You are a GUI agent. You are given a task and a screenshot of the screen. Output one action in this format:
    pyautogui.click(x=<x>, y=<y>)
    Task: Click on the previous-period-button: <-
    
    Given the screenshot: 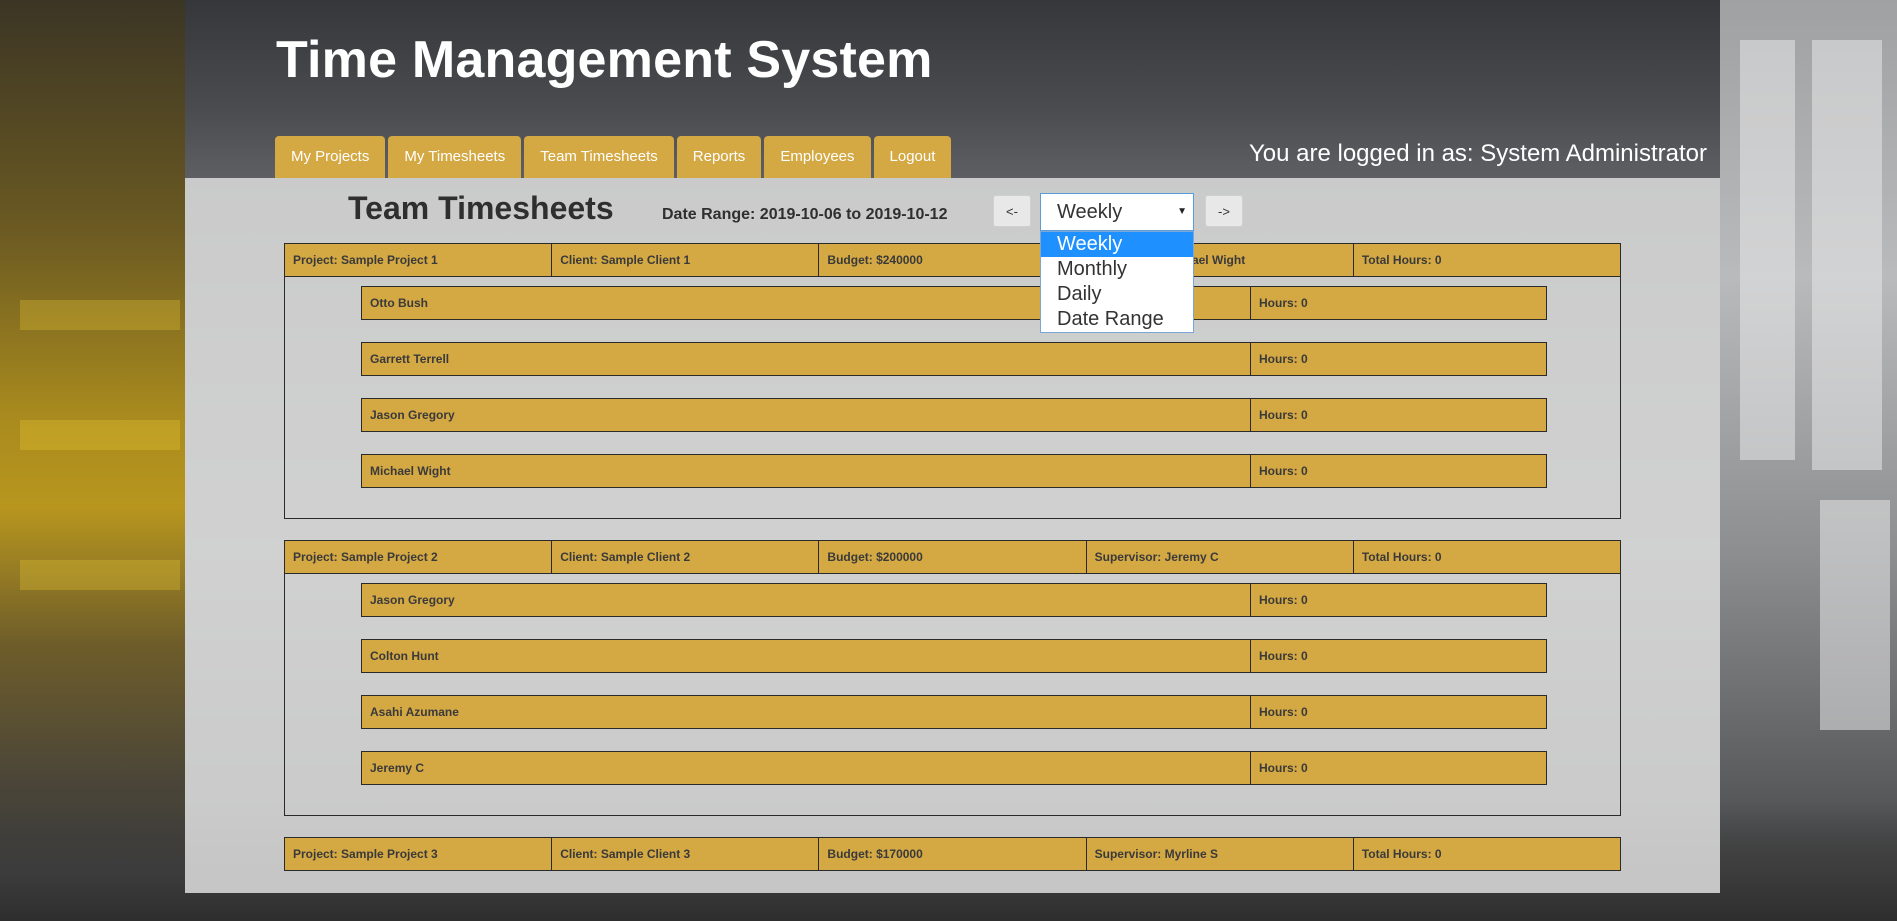 What is the action you would take?
    pyautogui.click(x=1012, y=211)
    